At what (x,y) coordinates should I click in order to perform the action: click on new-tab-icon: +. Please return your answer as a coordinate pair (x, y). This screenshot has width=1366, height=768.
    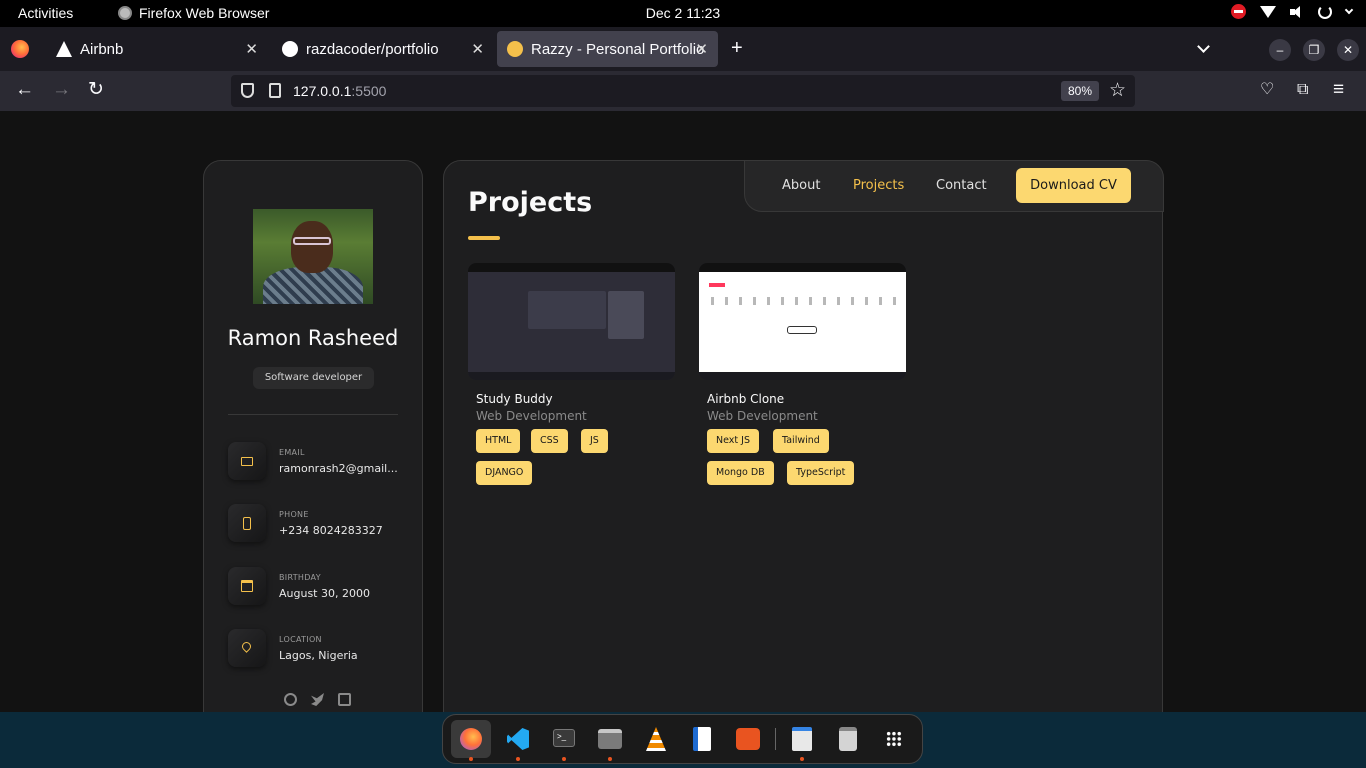
    Looking at the image, I should click on (737, 48).